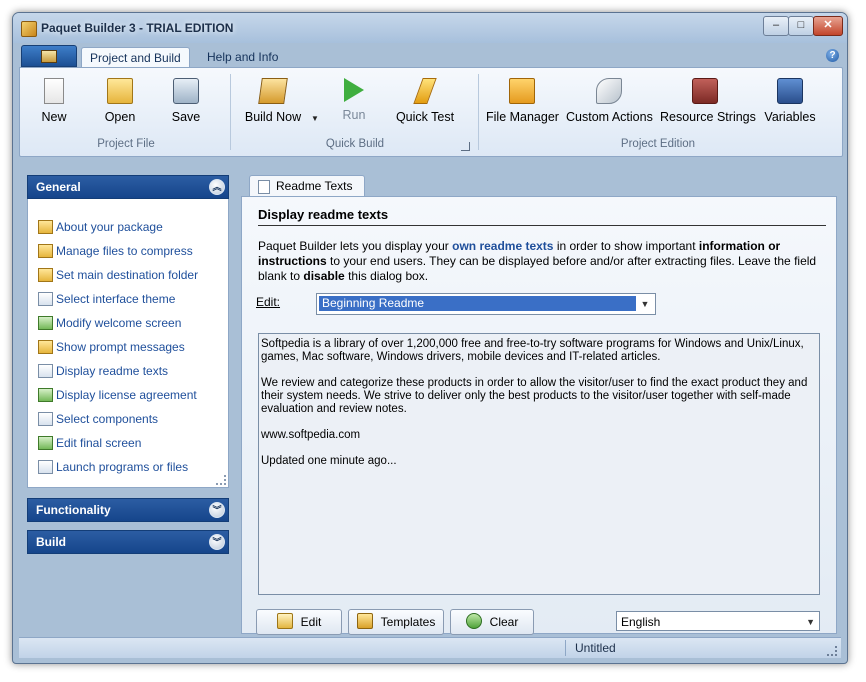  What do you see at coordinates (425, 91) in the screenshot?
I see `lightning-icon` at bounding box center [425, 91].